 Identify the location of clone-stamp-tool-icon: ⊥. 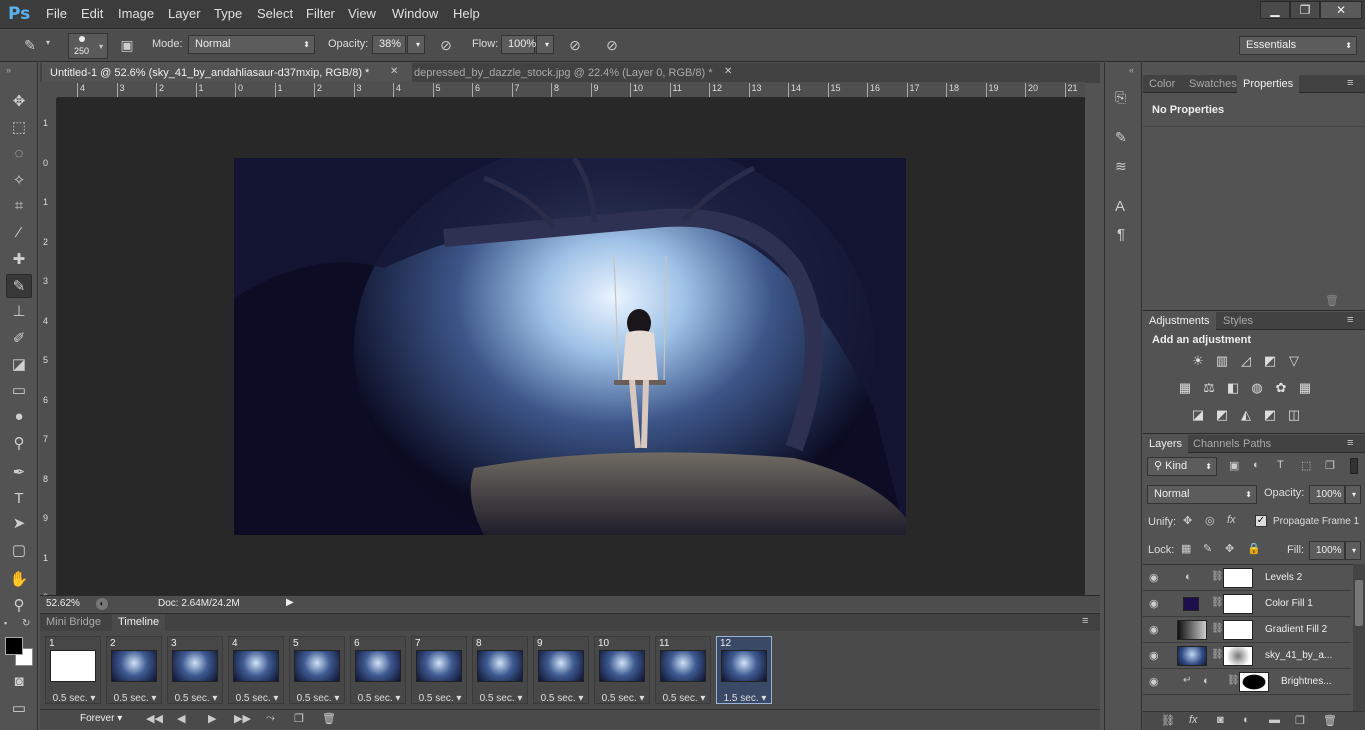
(19, 312).